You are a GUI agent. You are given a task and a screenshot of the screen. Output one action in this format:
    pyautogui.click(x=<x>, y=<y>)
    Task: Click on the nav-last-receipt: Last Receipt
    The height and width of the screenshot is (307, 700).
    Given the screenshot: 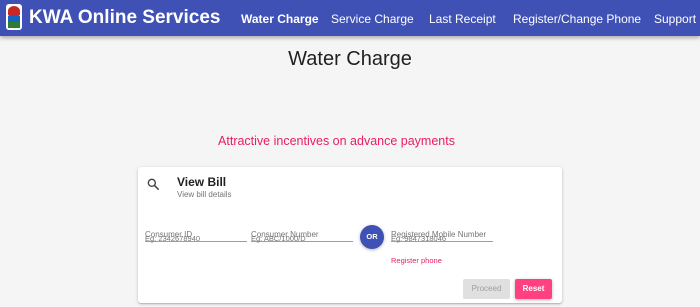 What is the action you would take?
    pyautogui.click(x=462, y=19)
    